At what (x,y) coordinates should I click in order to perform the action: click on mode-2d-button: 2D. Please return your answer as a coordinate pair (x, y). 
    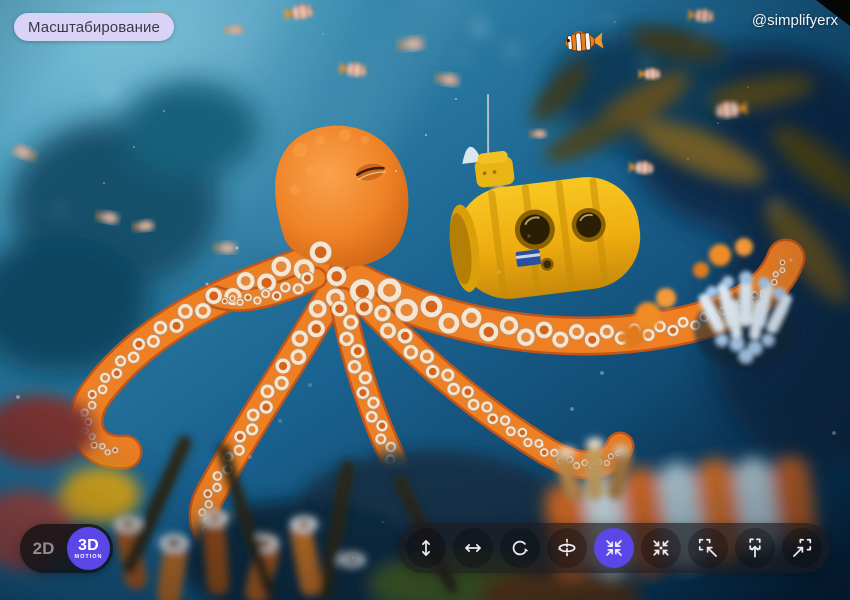
    Looking at the image, I should click on (43, 549).